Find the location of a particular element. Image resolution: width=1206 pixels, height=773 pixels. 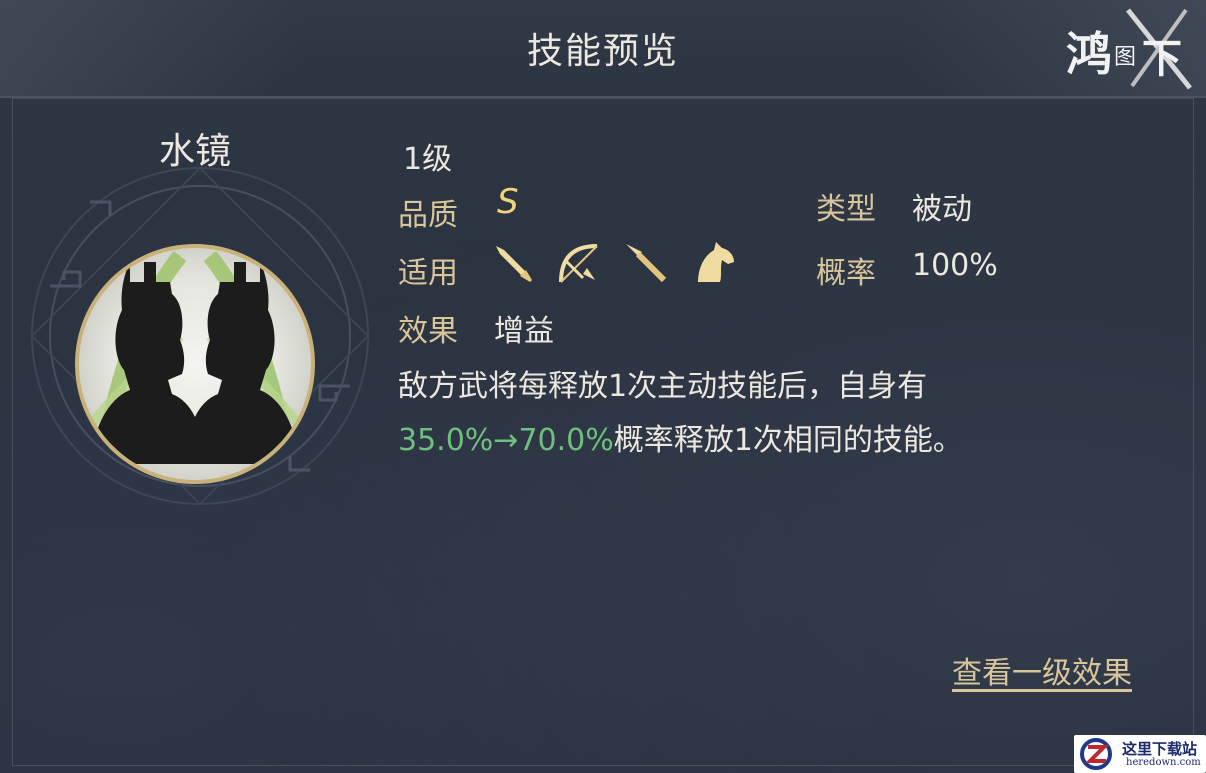

type-label: 类型 is located at coordinates (846, 209).